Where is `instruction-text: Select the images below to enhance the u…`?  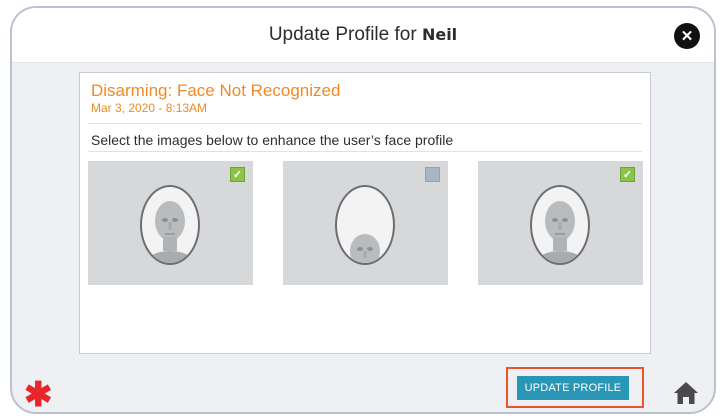
instruction-text: Select the images below to enhance the u… is located at coordinates (272, 140).